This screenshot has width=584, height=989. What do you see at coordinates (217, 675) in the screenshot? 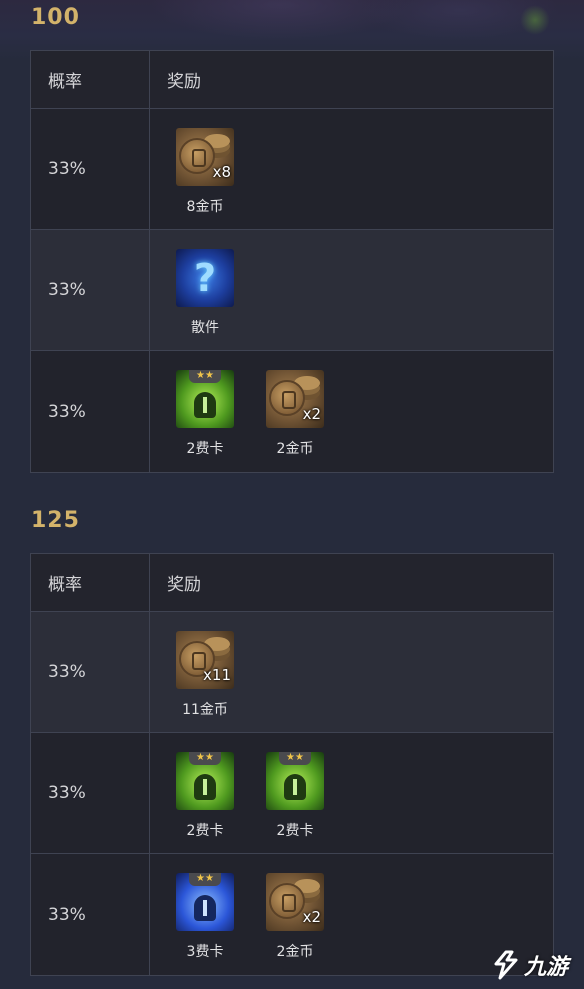
I see `quantity-badge: x11` at bounding box center [217, 675].